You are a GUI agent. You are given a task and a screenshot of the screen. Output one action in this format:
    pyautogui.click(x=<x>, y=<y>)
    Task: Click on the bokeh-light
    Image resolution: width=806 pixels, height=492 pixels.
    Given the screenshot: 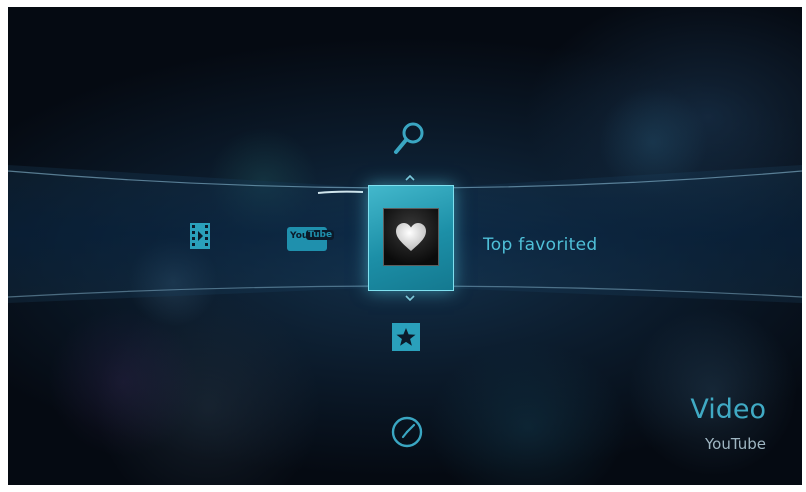 What is the action you would take?
    pyautogui.click(x=123, y=382)
    